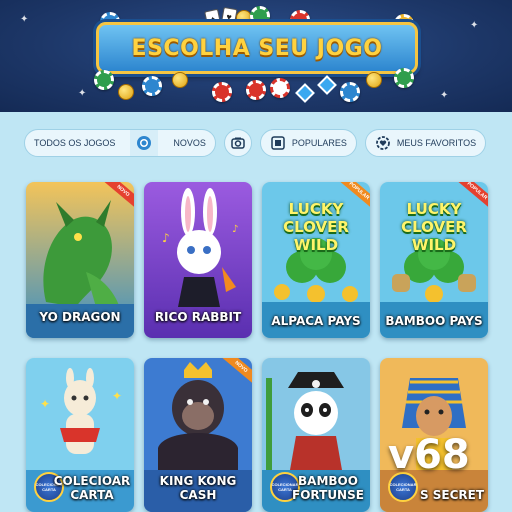 The width and height of the screenshot is (512, 512). Describe the element at coordinates (198, 260) in the screenshot. I see `game-tile-rico-rabbit: ♪ ♪ RICO RABBIT` at that location.